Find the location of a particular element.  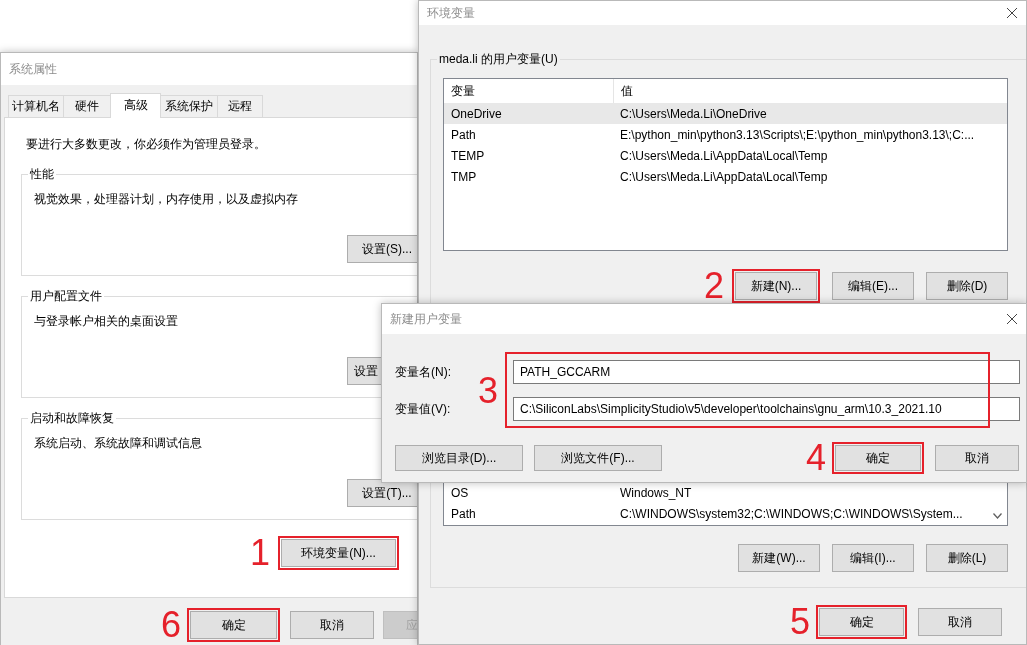

group-description: 与登录帐户相关的桌面设置 is located at coordinates (106, 321).